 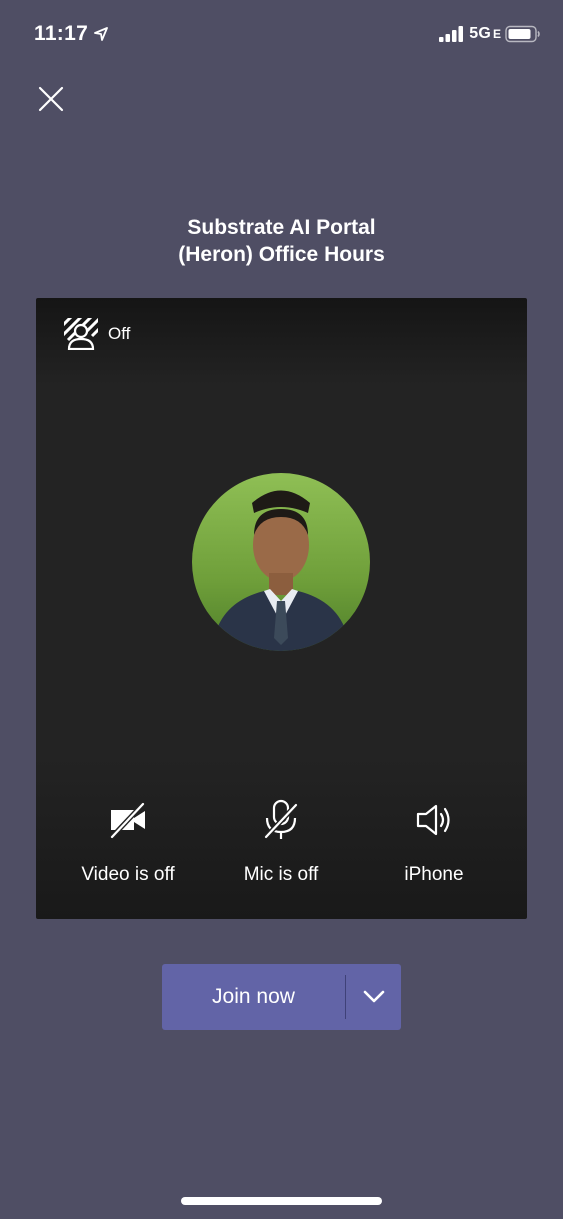 What do you see at coordinates (451, 34) in the screenshot?
I see `cellular-signal-icon` at bounding box center [451, 34].